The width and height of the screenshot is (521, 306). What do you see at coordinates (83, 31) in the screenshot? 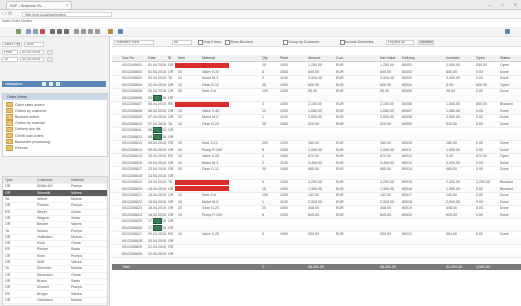
I see `prev-page-icon` at bounding box center [83, 31].